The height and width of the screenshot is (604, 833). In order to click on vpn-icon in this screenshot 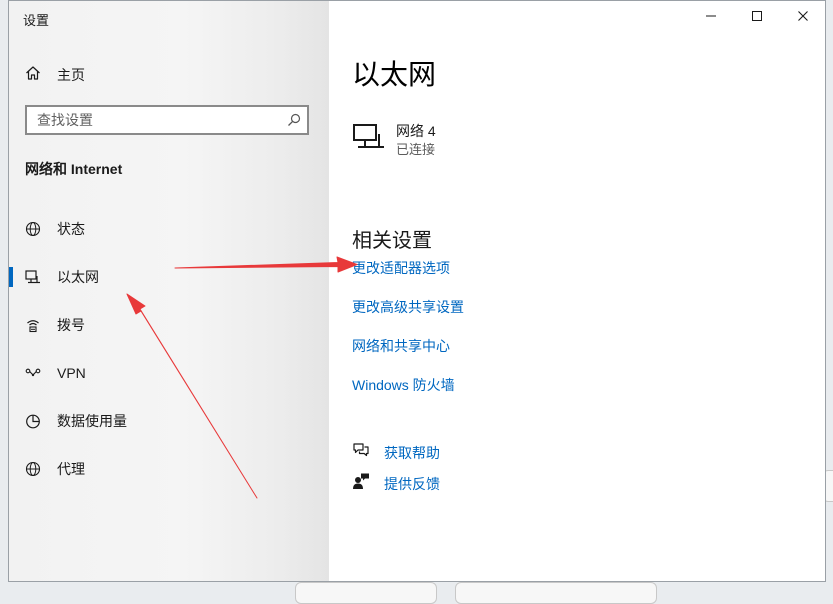, I will do `click(33, 373)`.